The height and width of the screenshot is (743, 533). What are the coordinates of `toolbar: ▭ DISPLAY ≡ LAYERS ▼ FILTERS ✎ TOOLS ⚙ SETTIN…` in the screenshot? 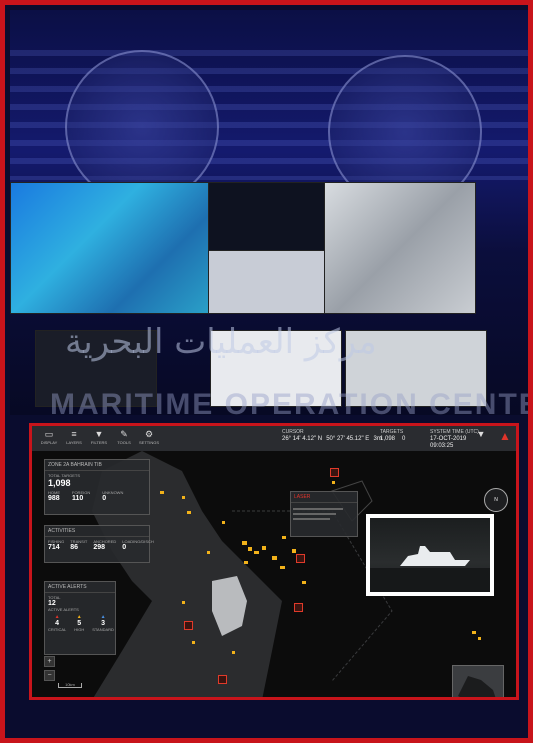 It's located at (274, 439).